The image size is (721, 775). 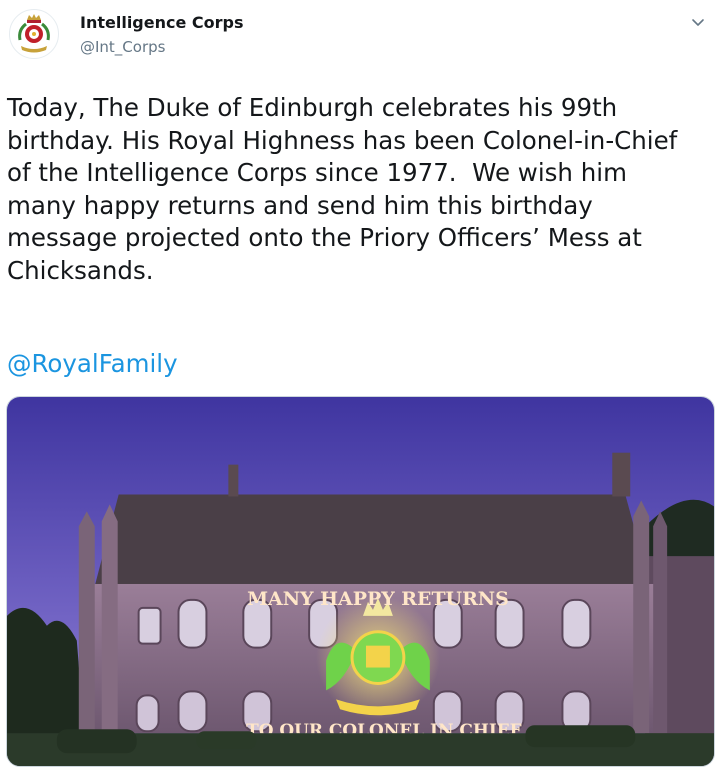 I want to click on regimental-badge-icon, so click(x=34, y=33).